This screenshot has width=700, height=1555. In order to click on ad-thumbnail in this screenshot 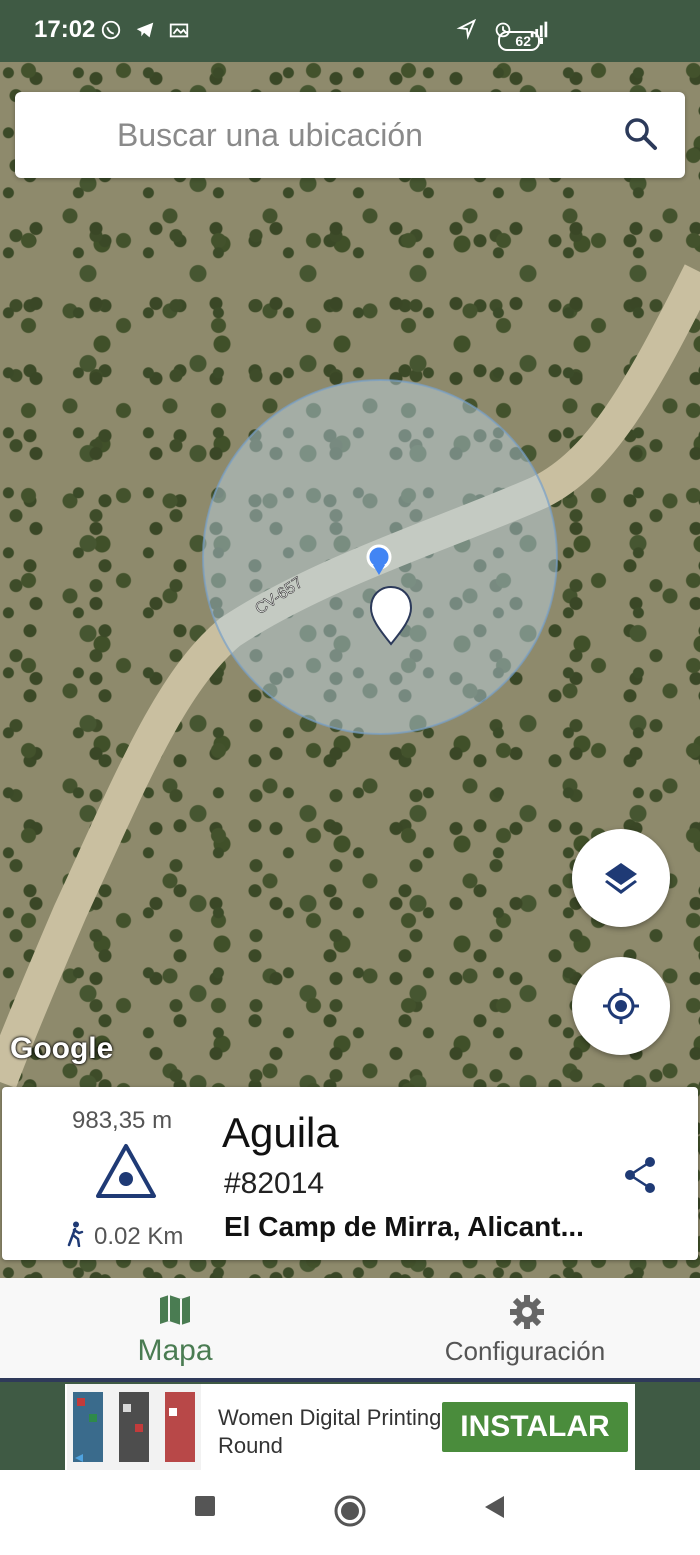, I will do `click(134, 1427)`.